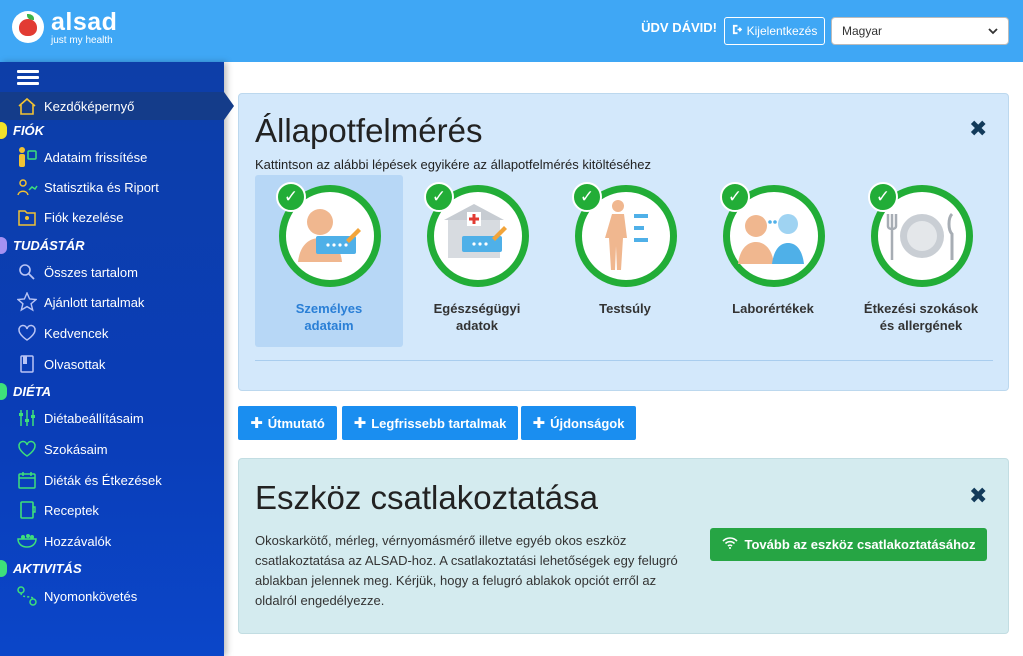 Image resolution: width=1023 pixels, height=656 pixels. Describe the element at coordinates (287, 423) in the screenshot. I see `guide-button: ✚ Útmutató` at that location.